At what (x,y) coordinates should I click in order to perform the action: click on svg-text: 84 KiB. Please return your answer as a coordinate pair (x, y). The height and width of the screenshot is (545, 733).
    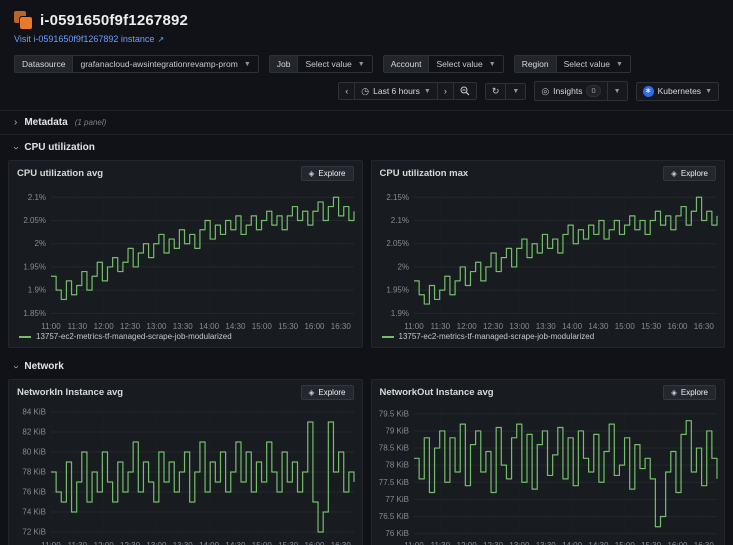
    Looking at the image, I should click on (34, 412).